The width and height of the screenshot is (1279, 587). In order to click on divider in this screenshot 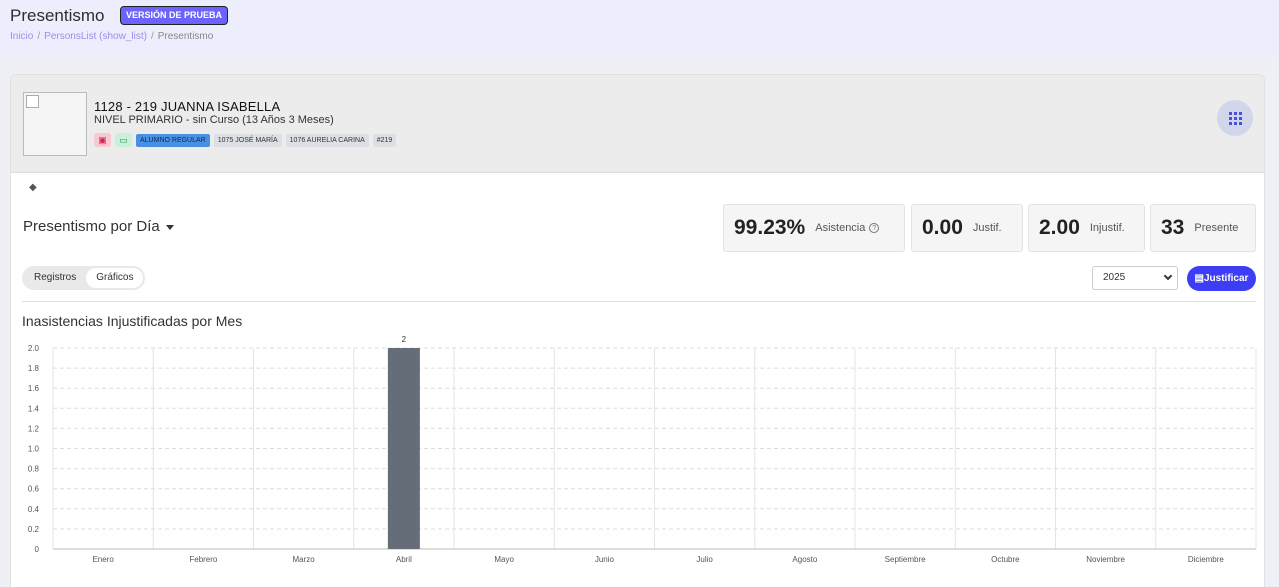, I will do `click(639, 301)`.